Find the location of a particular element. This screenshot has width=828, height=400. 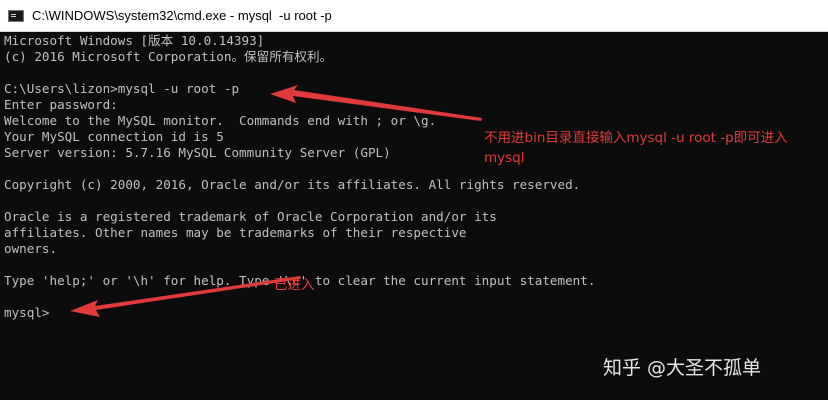

console-command-line: C:\Users\lizon>mysql -u root -p is located at coordinates (122, 88).